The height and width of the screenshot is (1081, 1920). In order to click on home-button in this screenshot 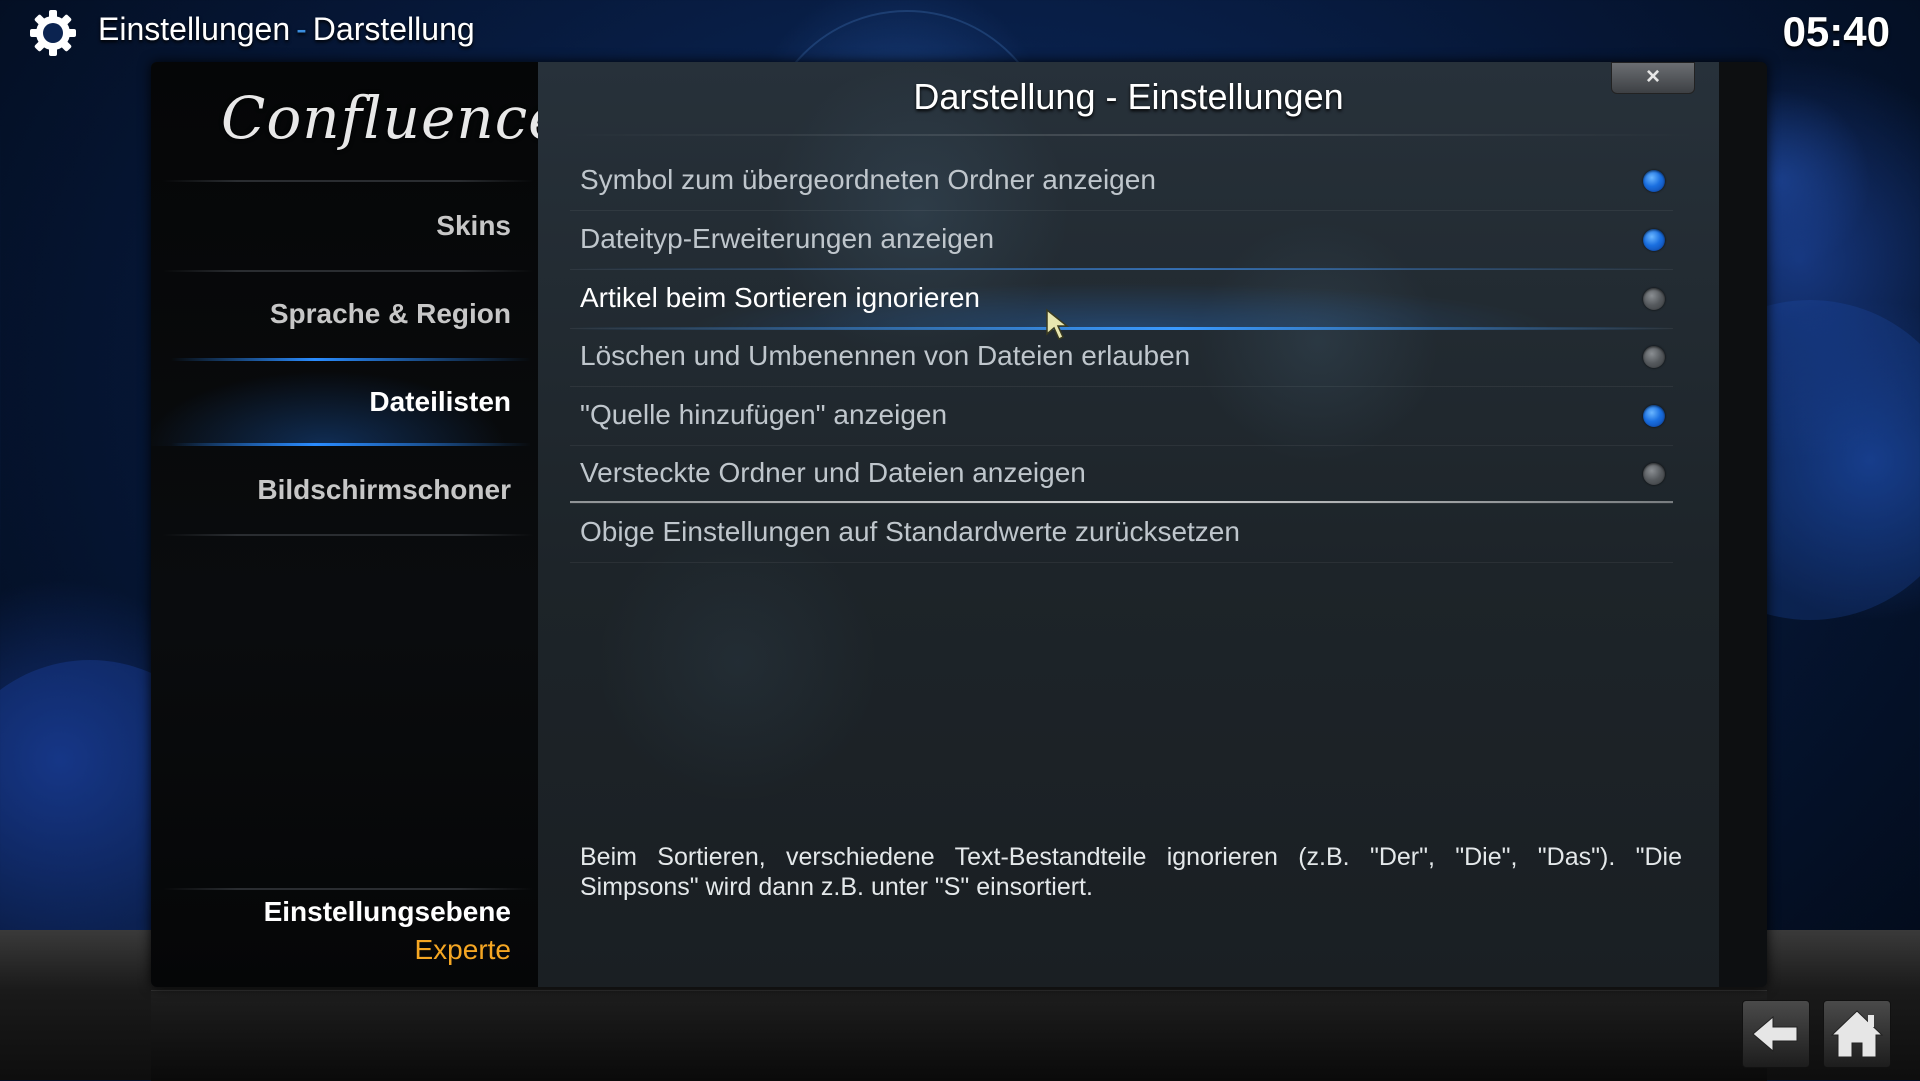, I will do `click(1857, 1034)`.